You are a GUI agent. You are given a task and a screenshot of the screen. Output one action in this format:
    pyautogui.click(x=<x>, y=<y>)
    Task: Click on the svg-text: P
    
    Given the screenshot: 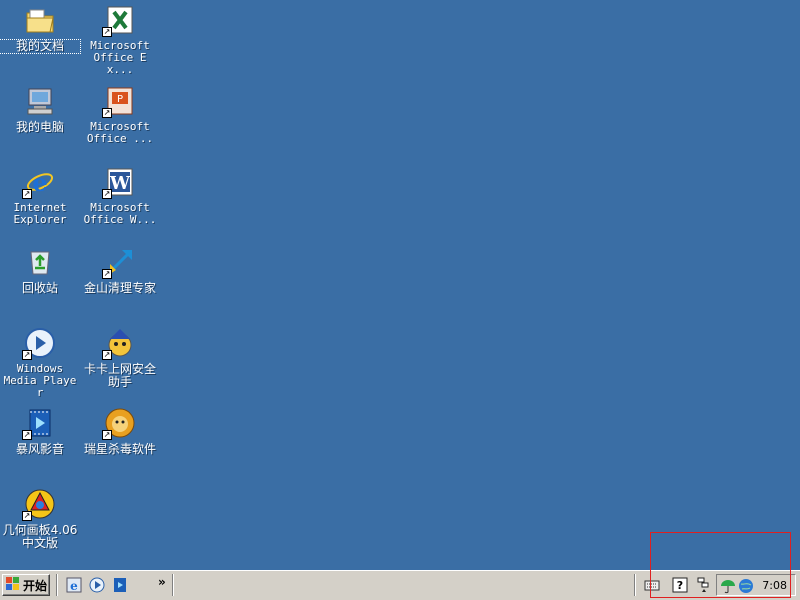 What is the action you would take?
    pyautogui.click(x=120, y=99)
    